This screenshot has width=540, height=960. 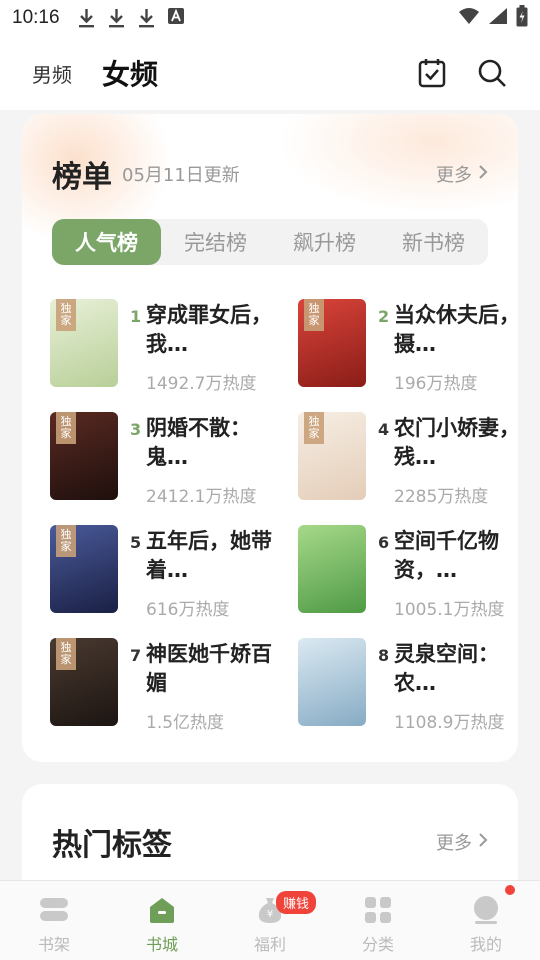 What do you see at coordinates (136, 655) in the screenshot?
I see `book-rank: 7` at bounding box center [136, 655].